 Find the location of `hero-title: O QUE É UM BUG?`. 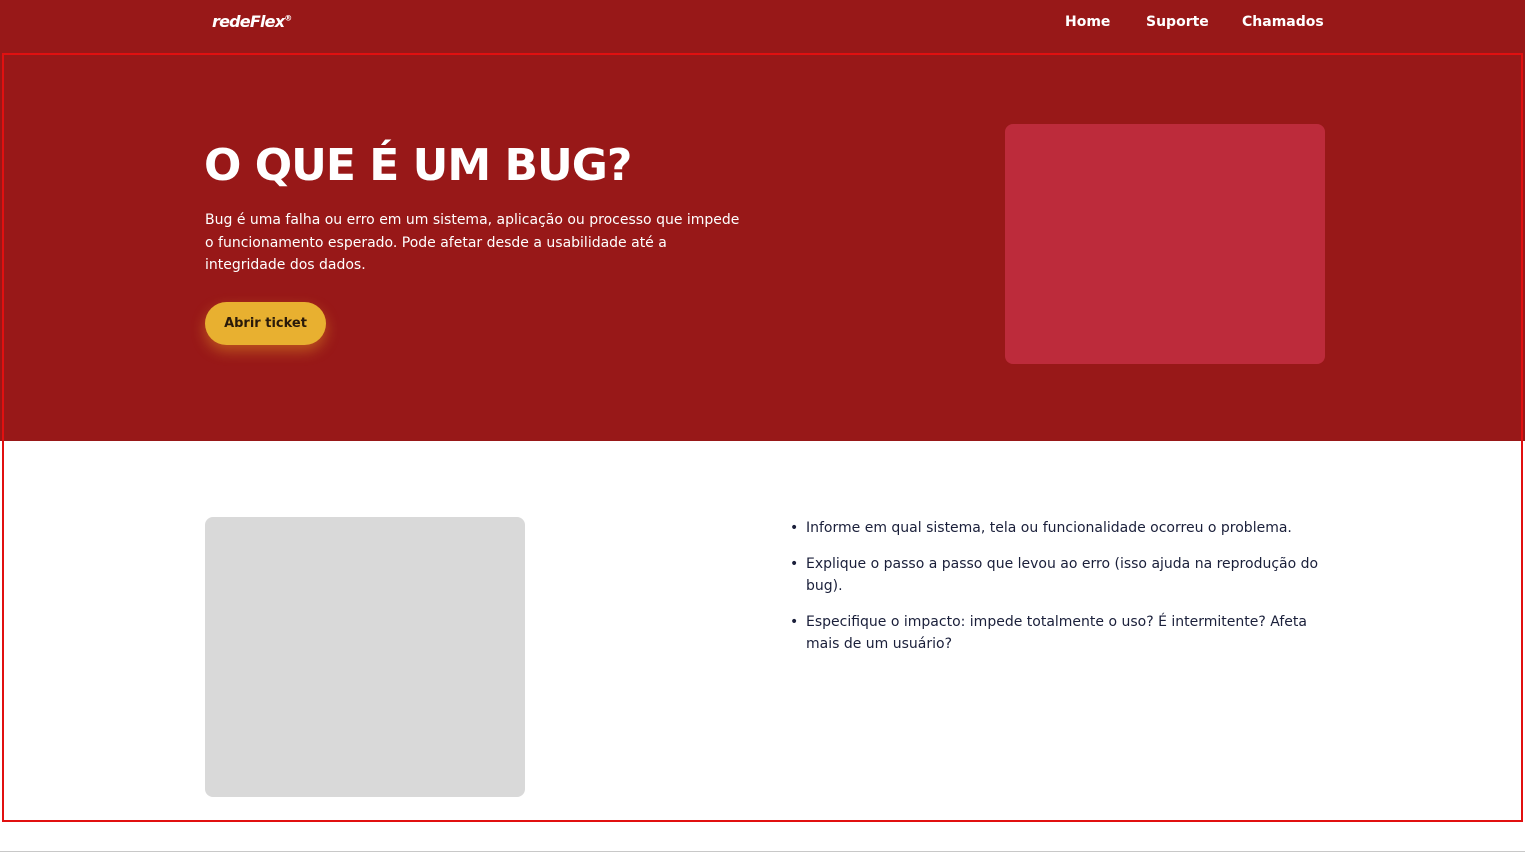

hero-title: O QUE É UM BUG? is located at coordinates (418, 165).